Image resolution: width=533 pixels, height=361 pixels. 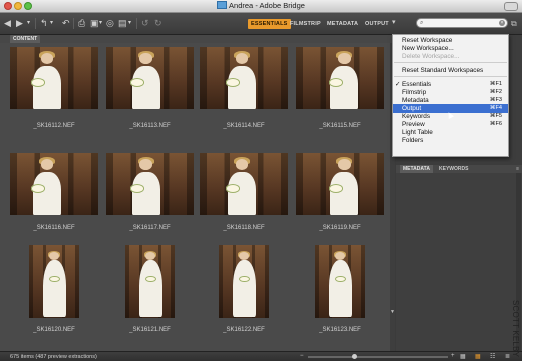 What do you see at coordinates (515, 329) in the screenshot?
I see `photo-credit: SCOTT KELBY` at bounding box center [515, 329].